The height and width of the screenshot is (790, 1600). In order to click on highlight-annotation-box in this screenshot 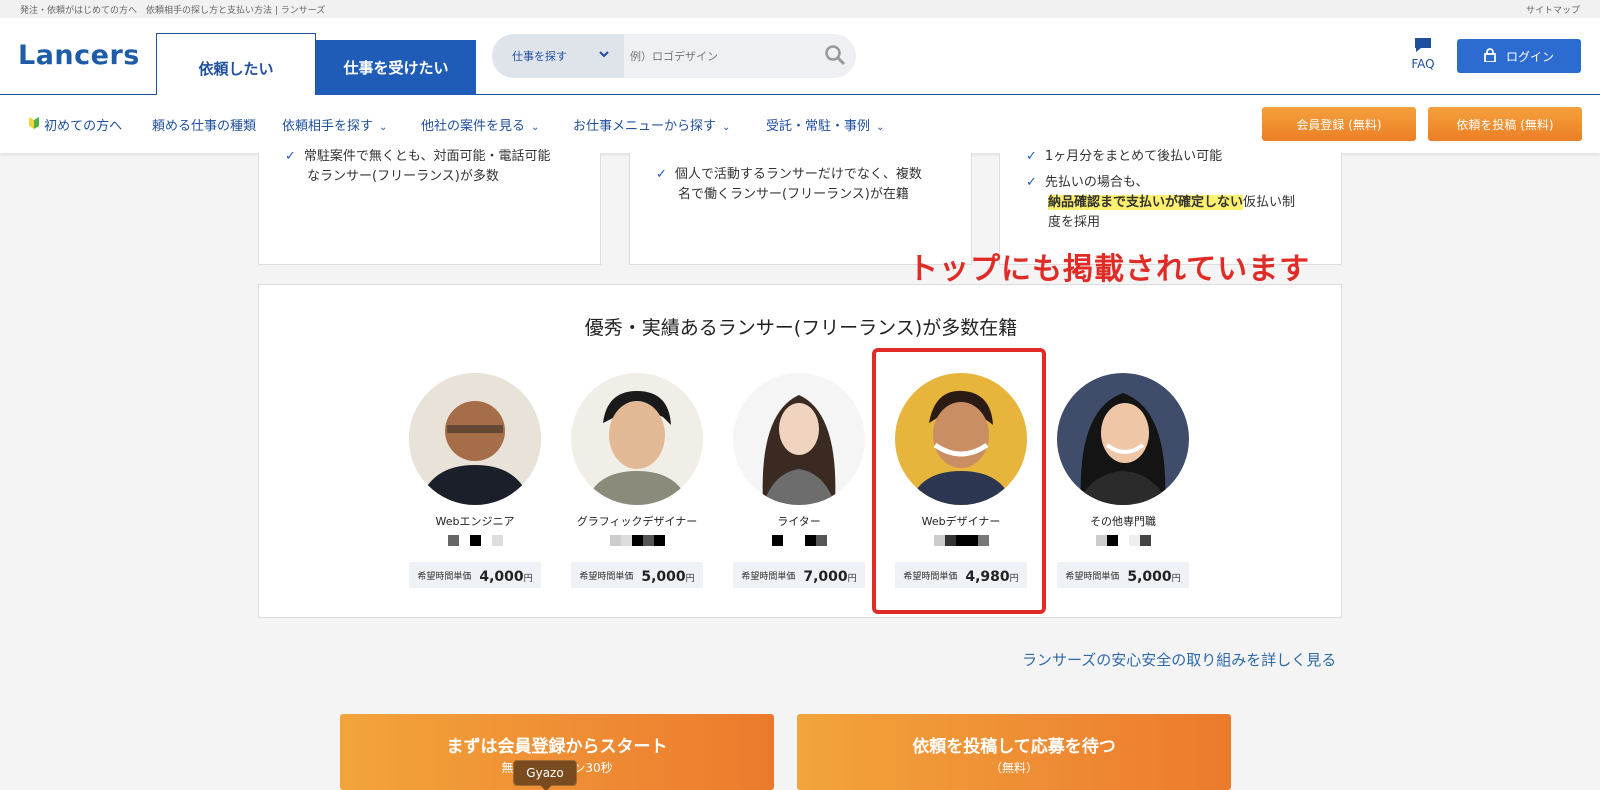, I will do `click(959, 481)`.